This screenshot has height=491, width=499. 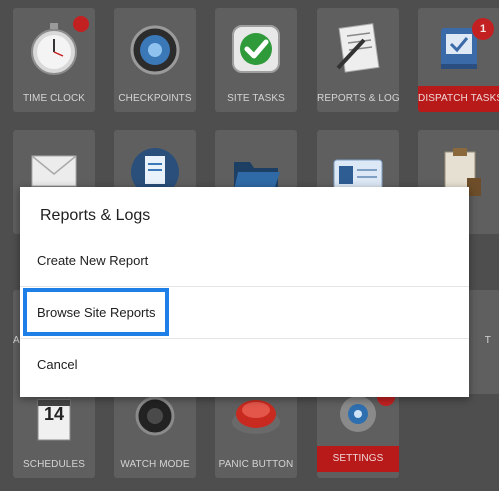 What do you see at coordinates (358, 459) in the screenshot?
I see `tile-label: SETTINGS` at bounding box center [358, 459].